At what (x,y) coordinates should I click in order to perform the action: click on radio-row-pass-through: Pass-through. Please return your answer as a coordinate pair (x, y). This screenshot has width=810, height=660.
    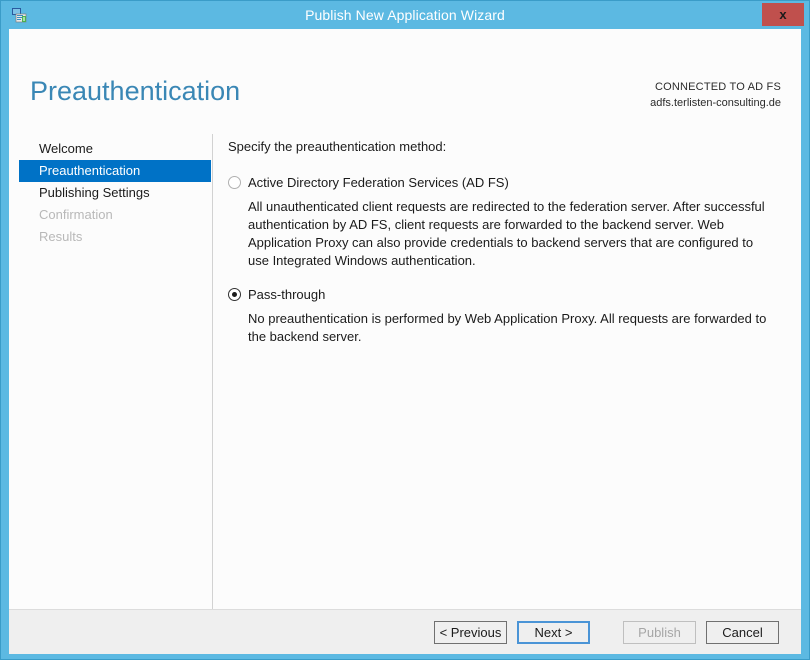
    Looking at the image, I should click on (502, 295).